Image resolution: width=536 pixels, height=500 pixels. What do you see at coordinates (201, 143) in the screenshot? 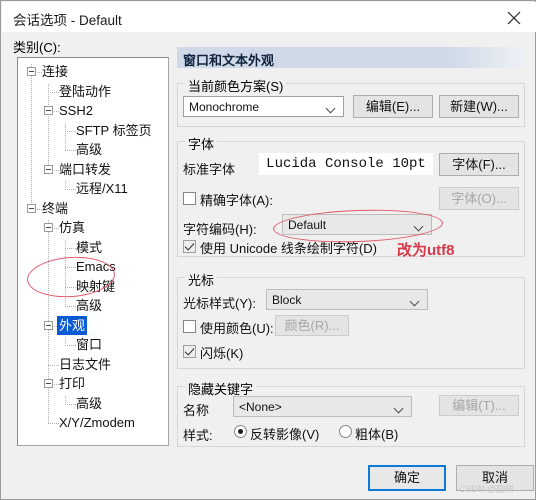
I see `font-group-label: 字体` at bounding box center [201, 143].